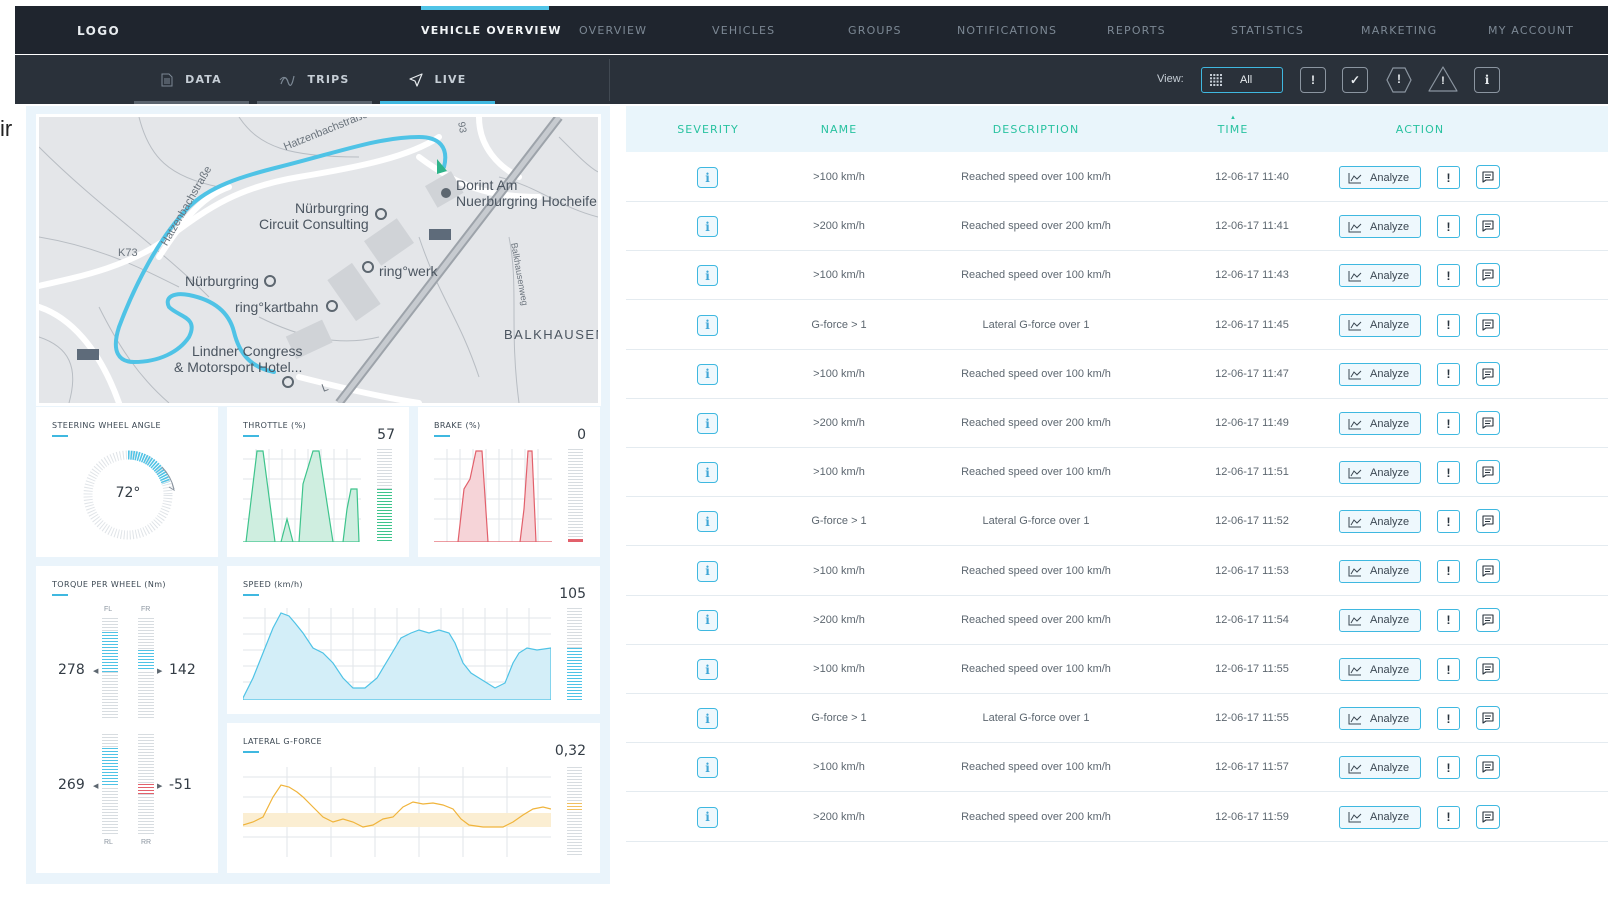 Image resolution: width=1608 pixels, height=909 pixels. Describe the element at coordinates (1233, 129) in the screenshot. I see `column-header-time: TIME` at that location.